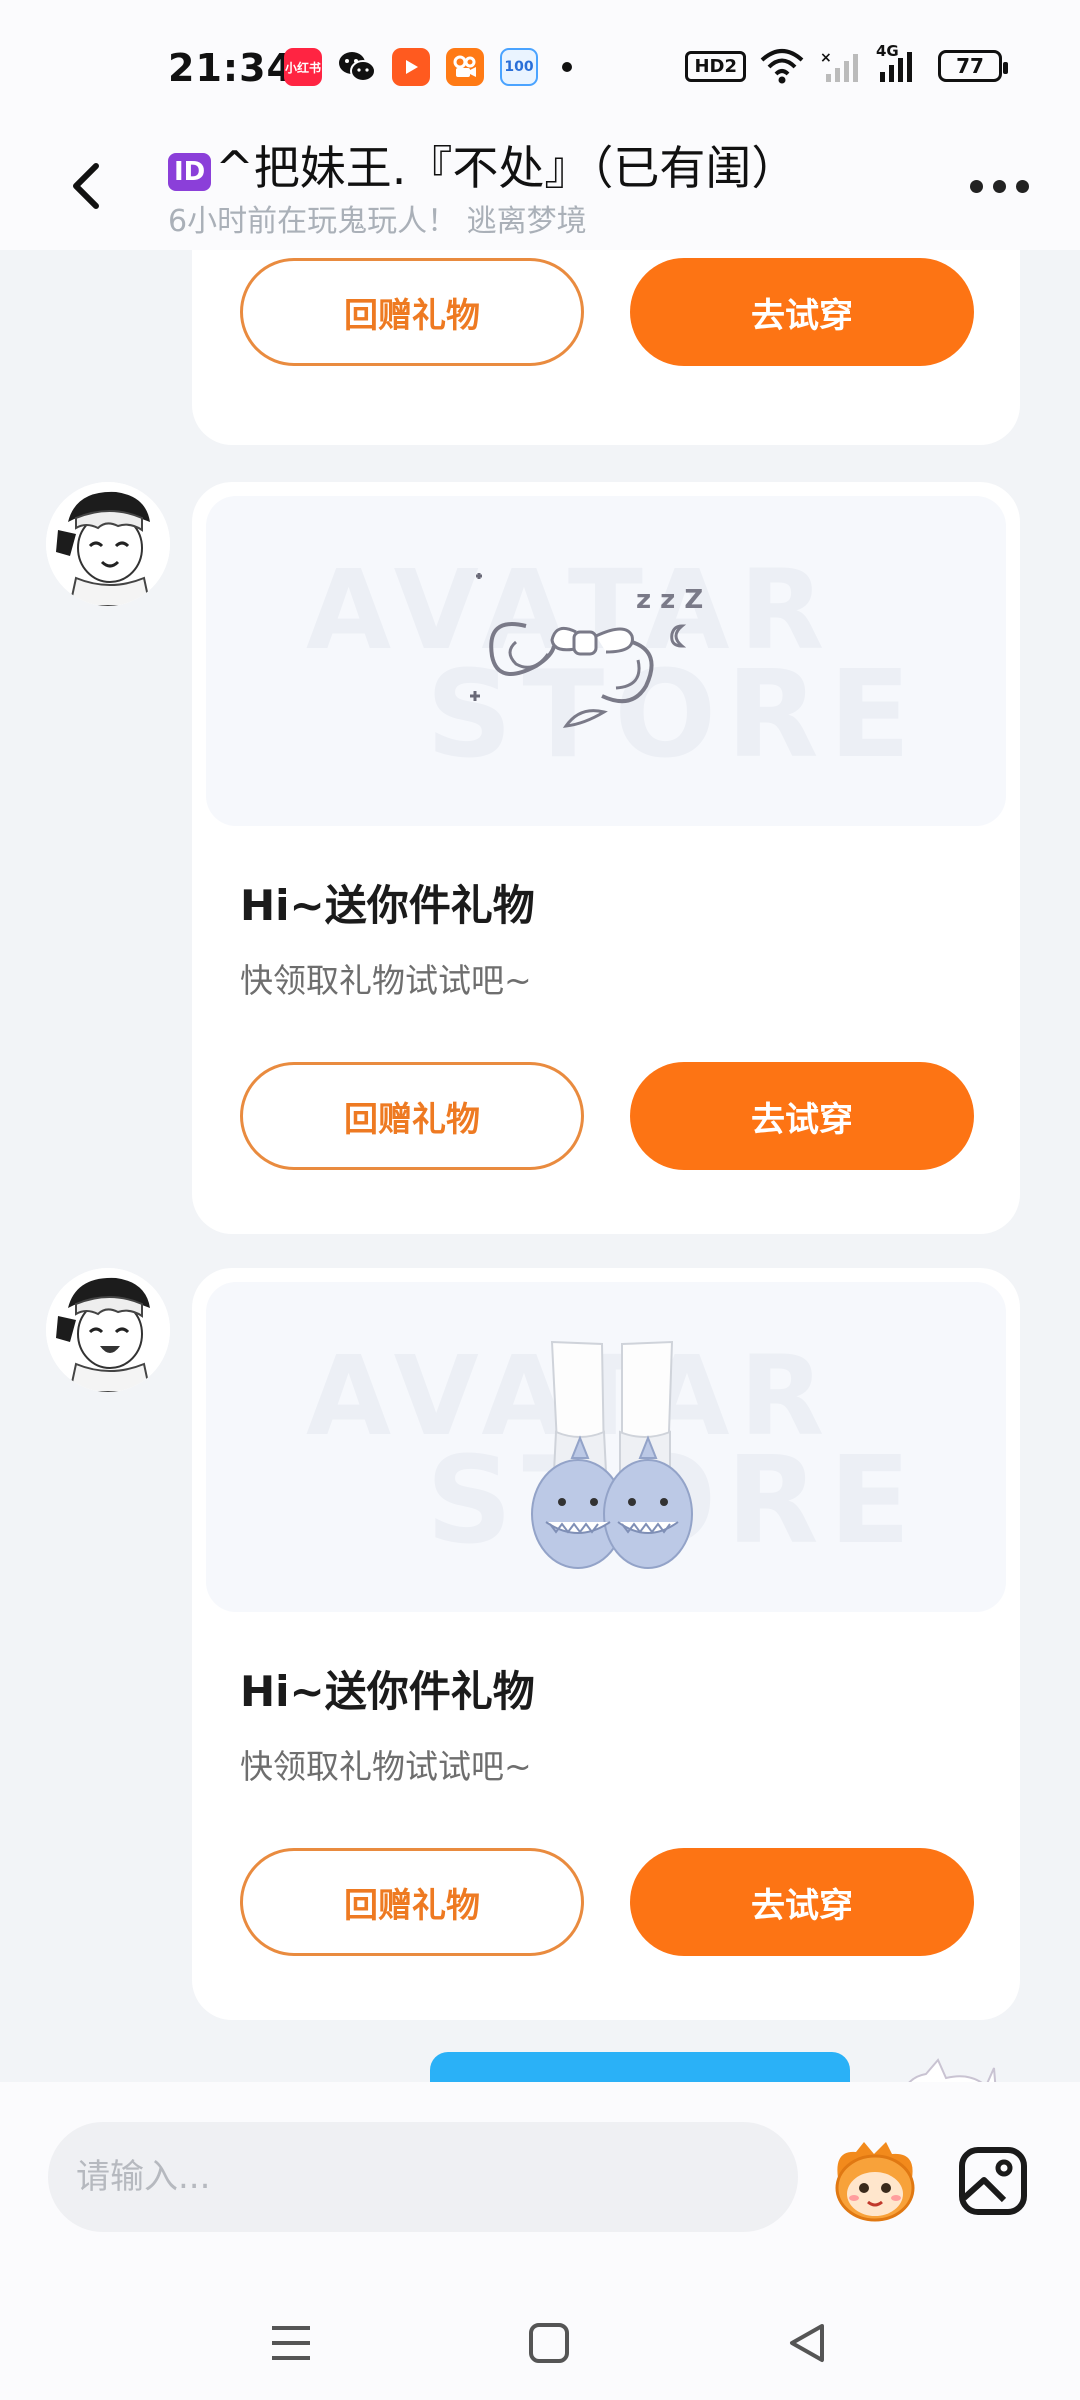 The width and height of the screenshot is (1080, 2400). Describe the element at coordinates (993, 2181) in the screenshot. I see `image-picker-icon` at that location.